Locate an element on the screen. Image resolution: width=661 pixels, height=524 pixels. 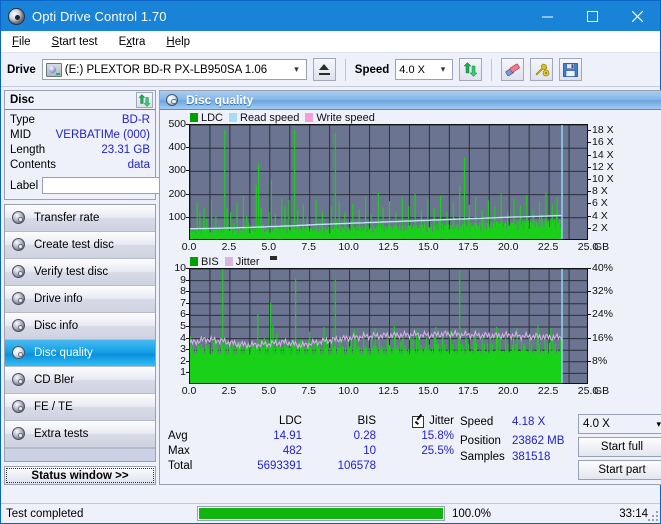
save-button is located at coordinates (571, 69).